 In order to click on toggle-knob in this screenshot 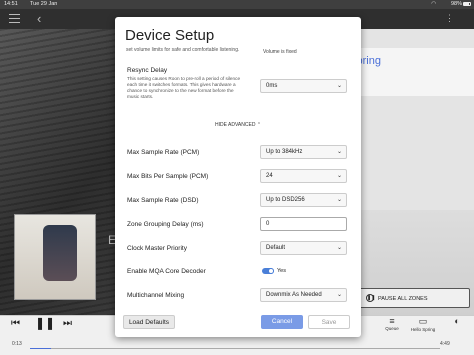, I will do `click(271, 271)`.